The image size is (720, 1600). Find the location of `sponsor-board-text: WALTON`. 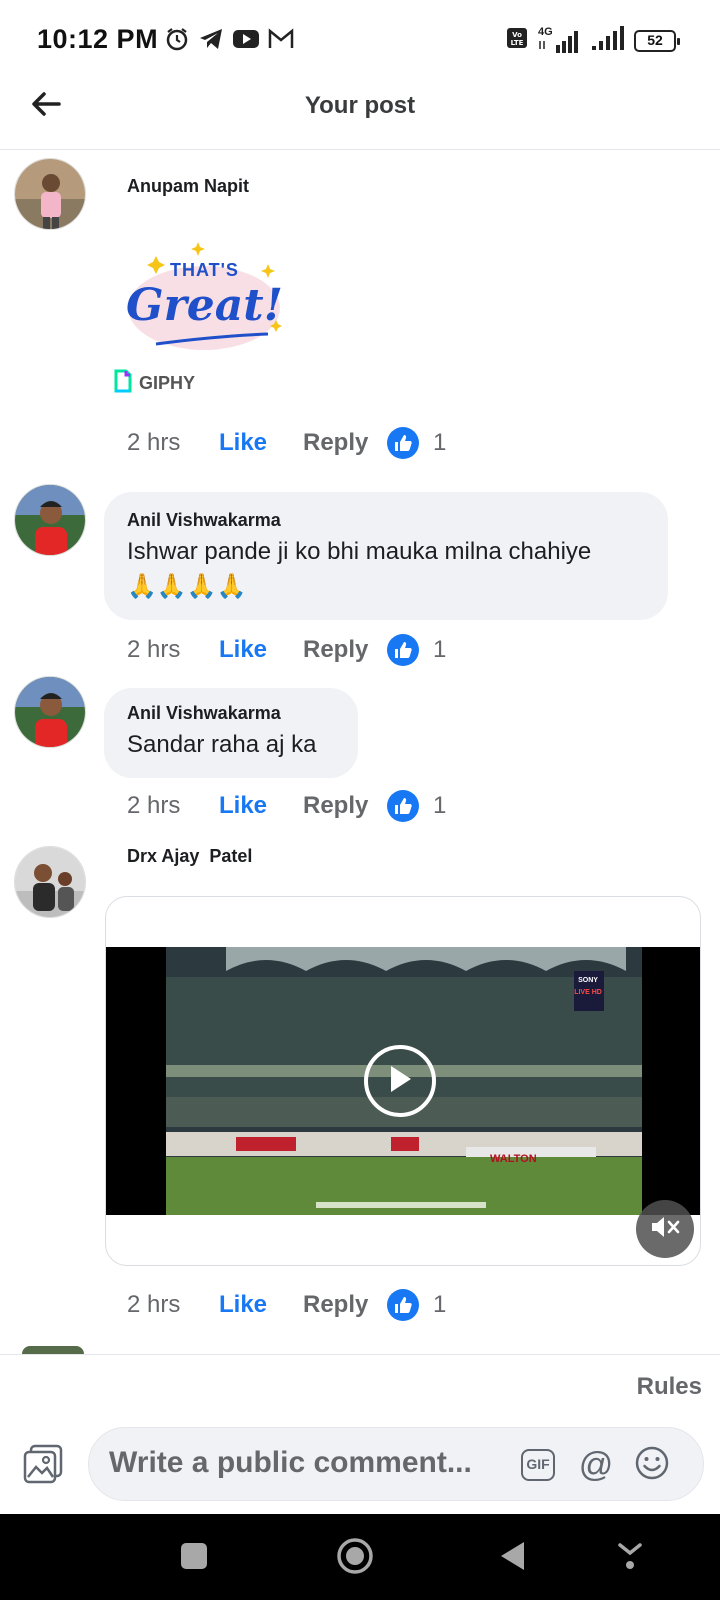

sponsor-board-text: WALTON is located at coordinates (513, 1159).